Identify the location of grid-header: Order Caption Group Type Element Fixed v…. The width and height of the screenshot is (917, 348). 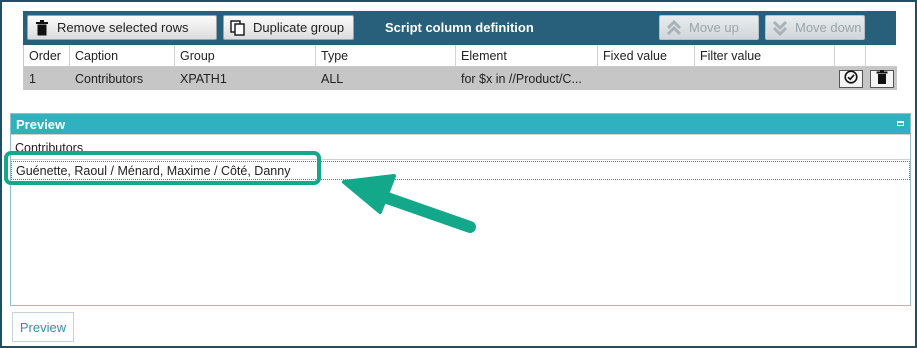
(460, 56).